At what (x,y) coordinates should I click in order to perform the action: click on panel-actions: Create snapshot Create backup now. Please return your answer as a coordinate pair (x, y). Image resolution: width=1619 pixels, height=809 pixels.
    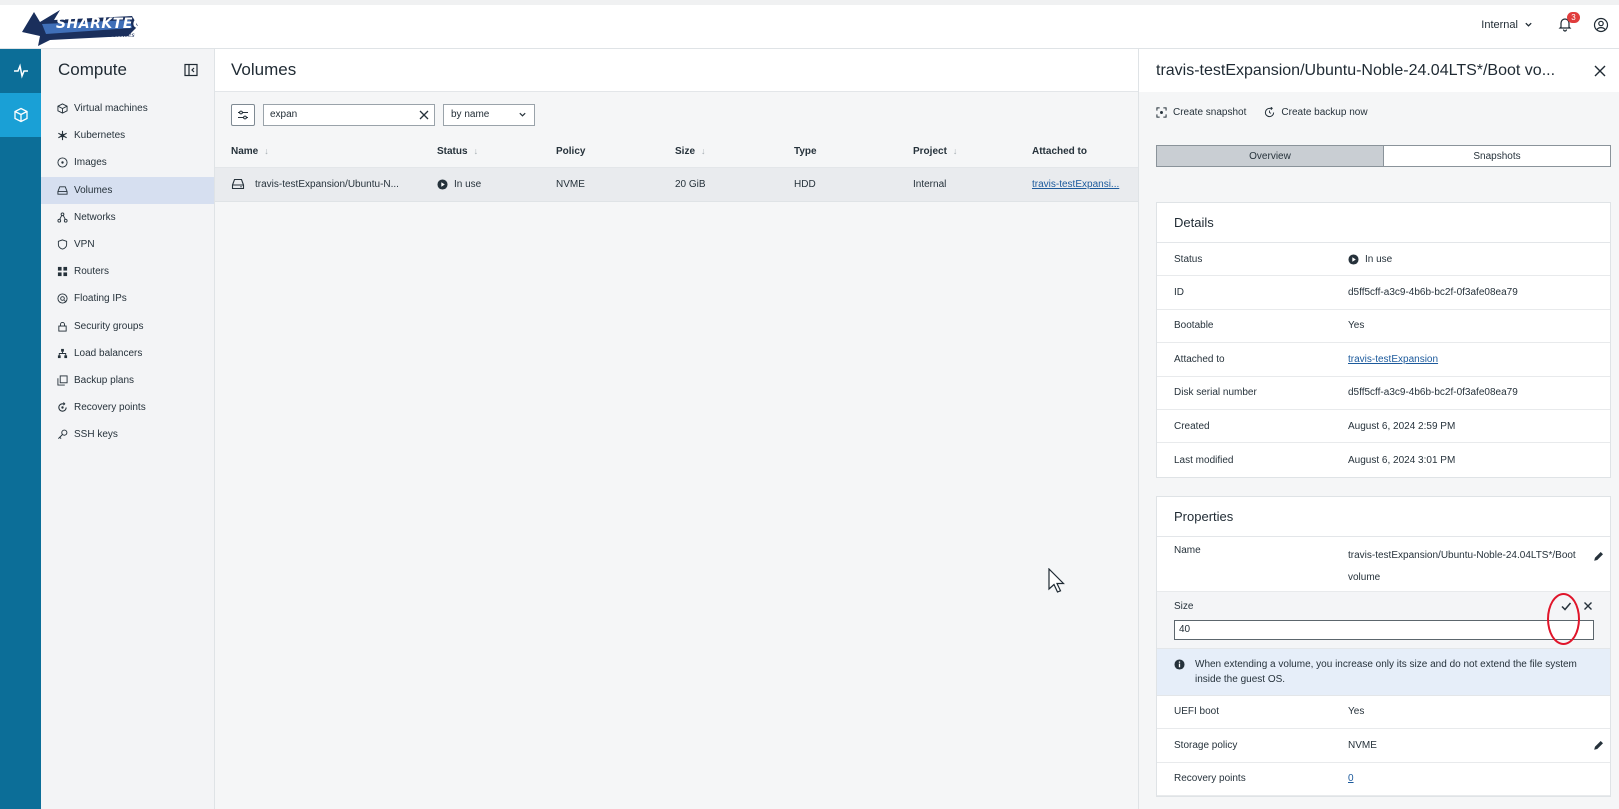
    Looking at the image, I should click on (1379, 112).